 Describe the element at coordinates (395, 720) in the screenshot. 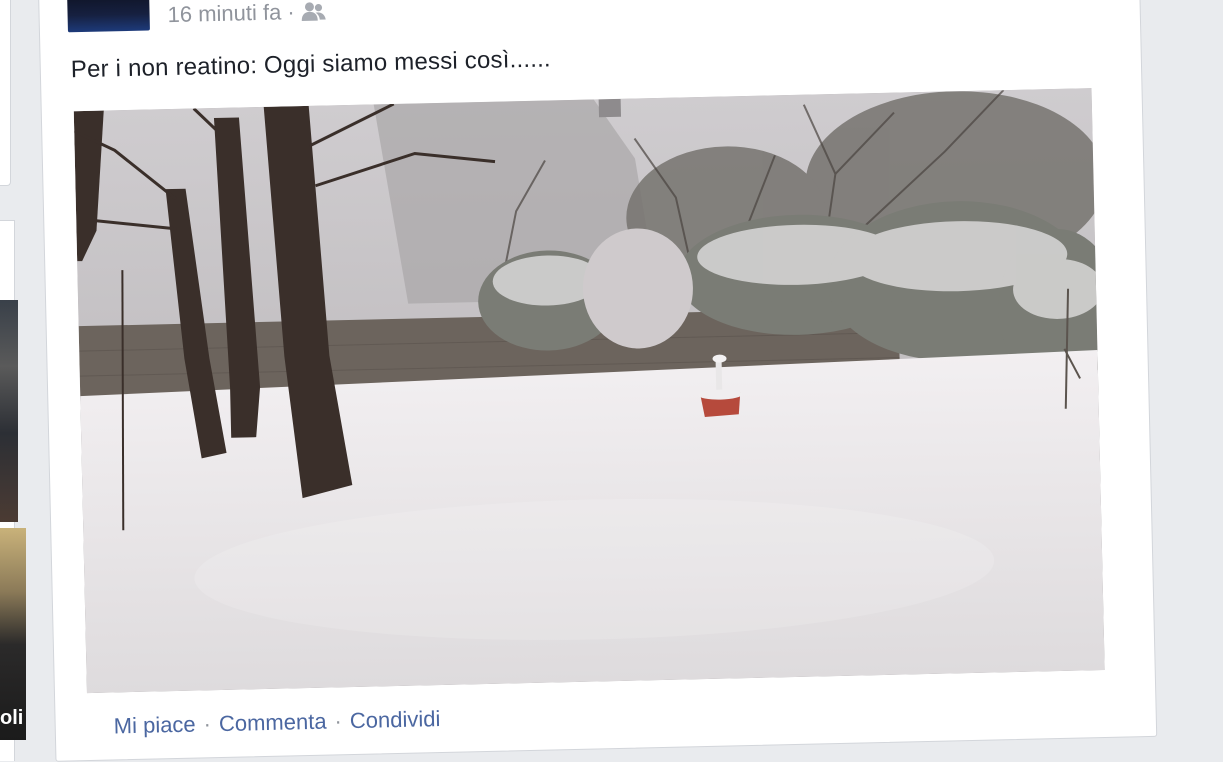

I see `share-link: Condividi` at that location.